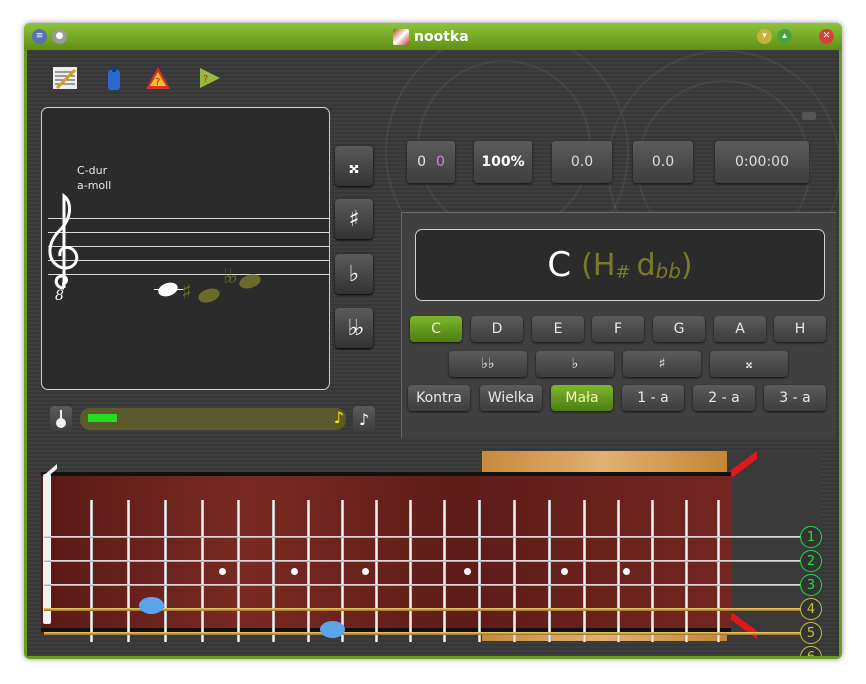  Describe the element at coordinates (47, 549) in the screenshot. I see `nut` at that location.